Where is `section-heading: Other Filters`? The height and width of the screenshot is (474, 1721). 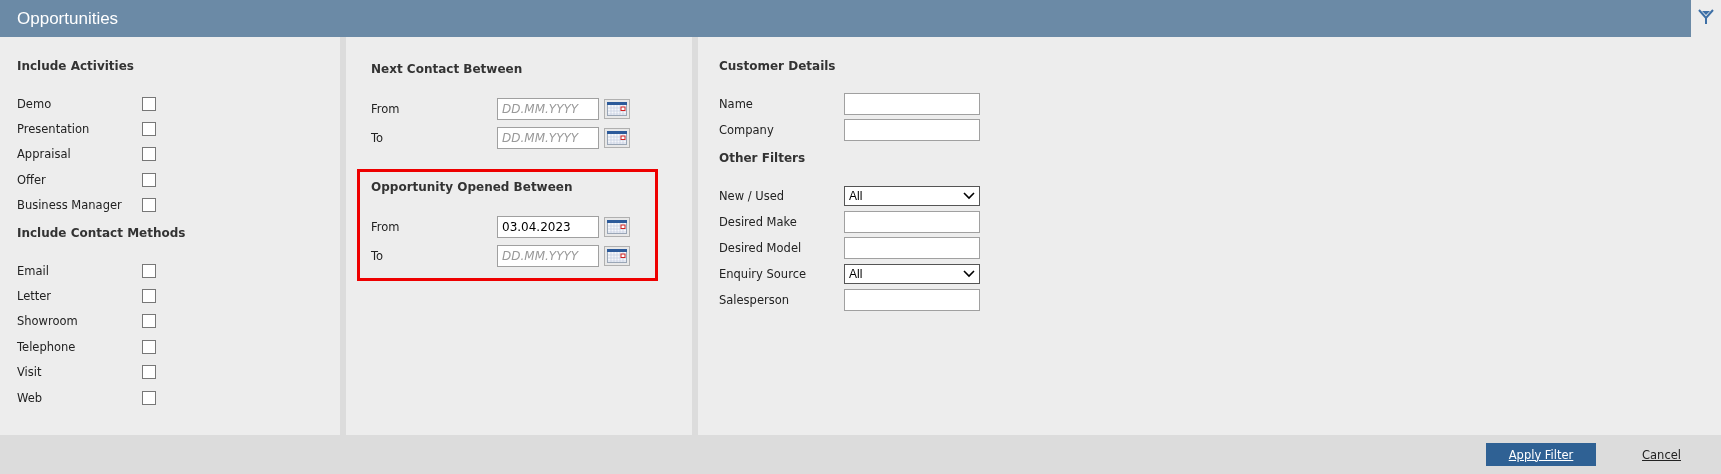
section-heading: Other Filters is located at coordinates (763, 159).